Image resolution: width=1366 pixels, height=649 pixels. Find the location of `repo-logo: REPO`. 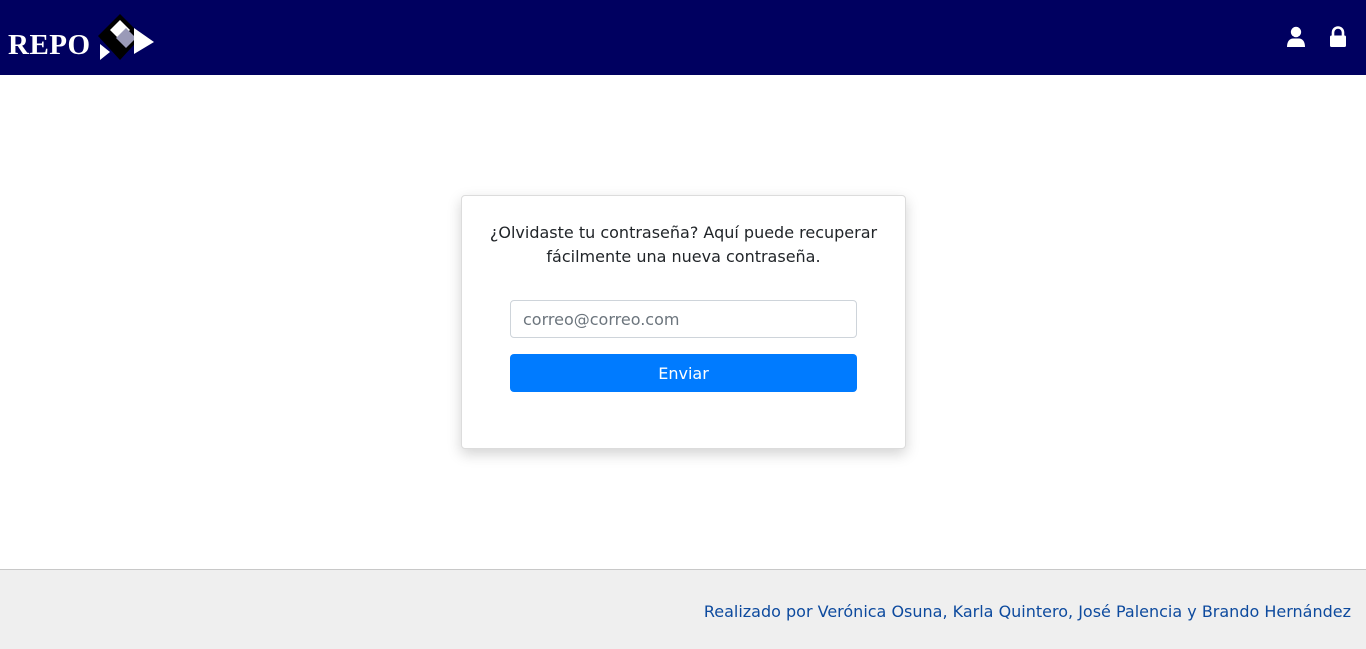

repo-logo: REPO is located at coordinates (81, 38).